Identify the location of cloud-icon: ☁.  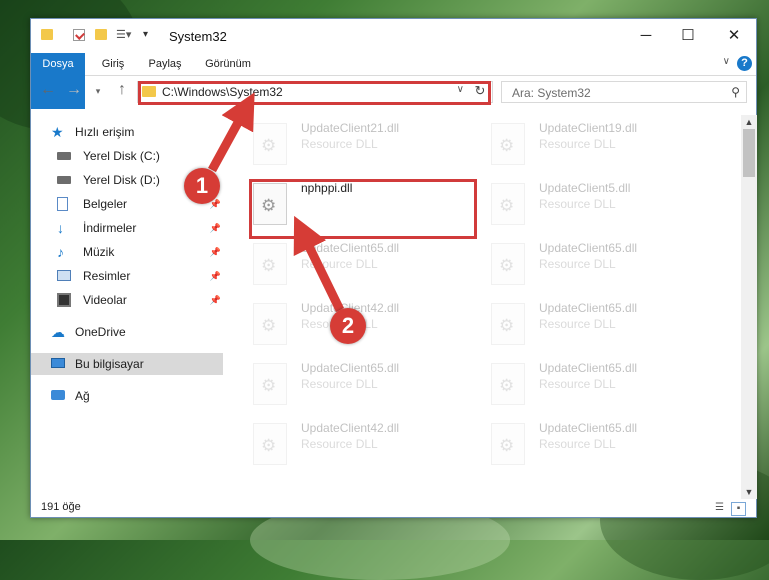
(58, 332).